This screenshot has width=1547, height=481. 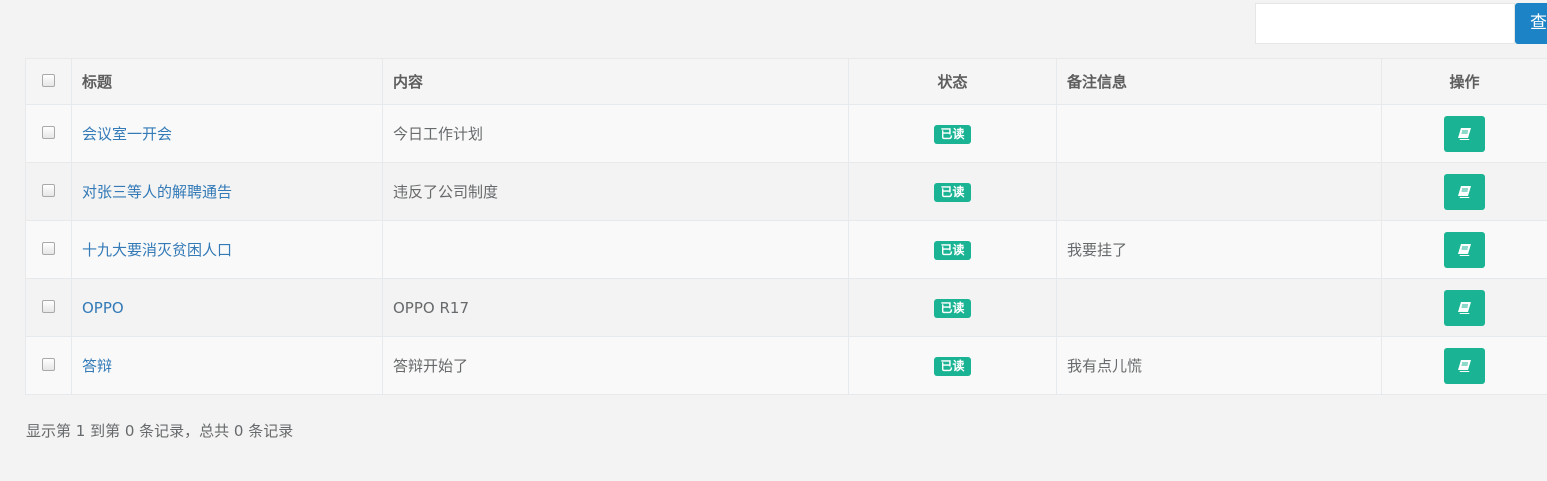 What do you see at coordinates (227, 133) in the screenshot?
I see `row-title-cell: 会议室一开会` at bounding box center [227, 133].